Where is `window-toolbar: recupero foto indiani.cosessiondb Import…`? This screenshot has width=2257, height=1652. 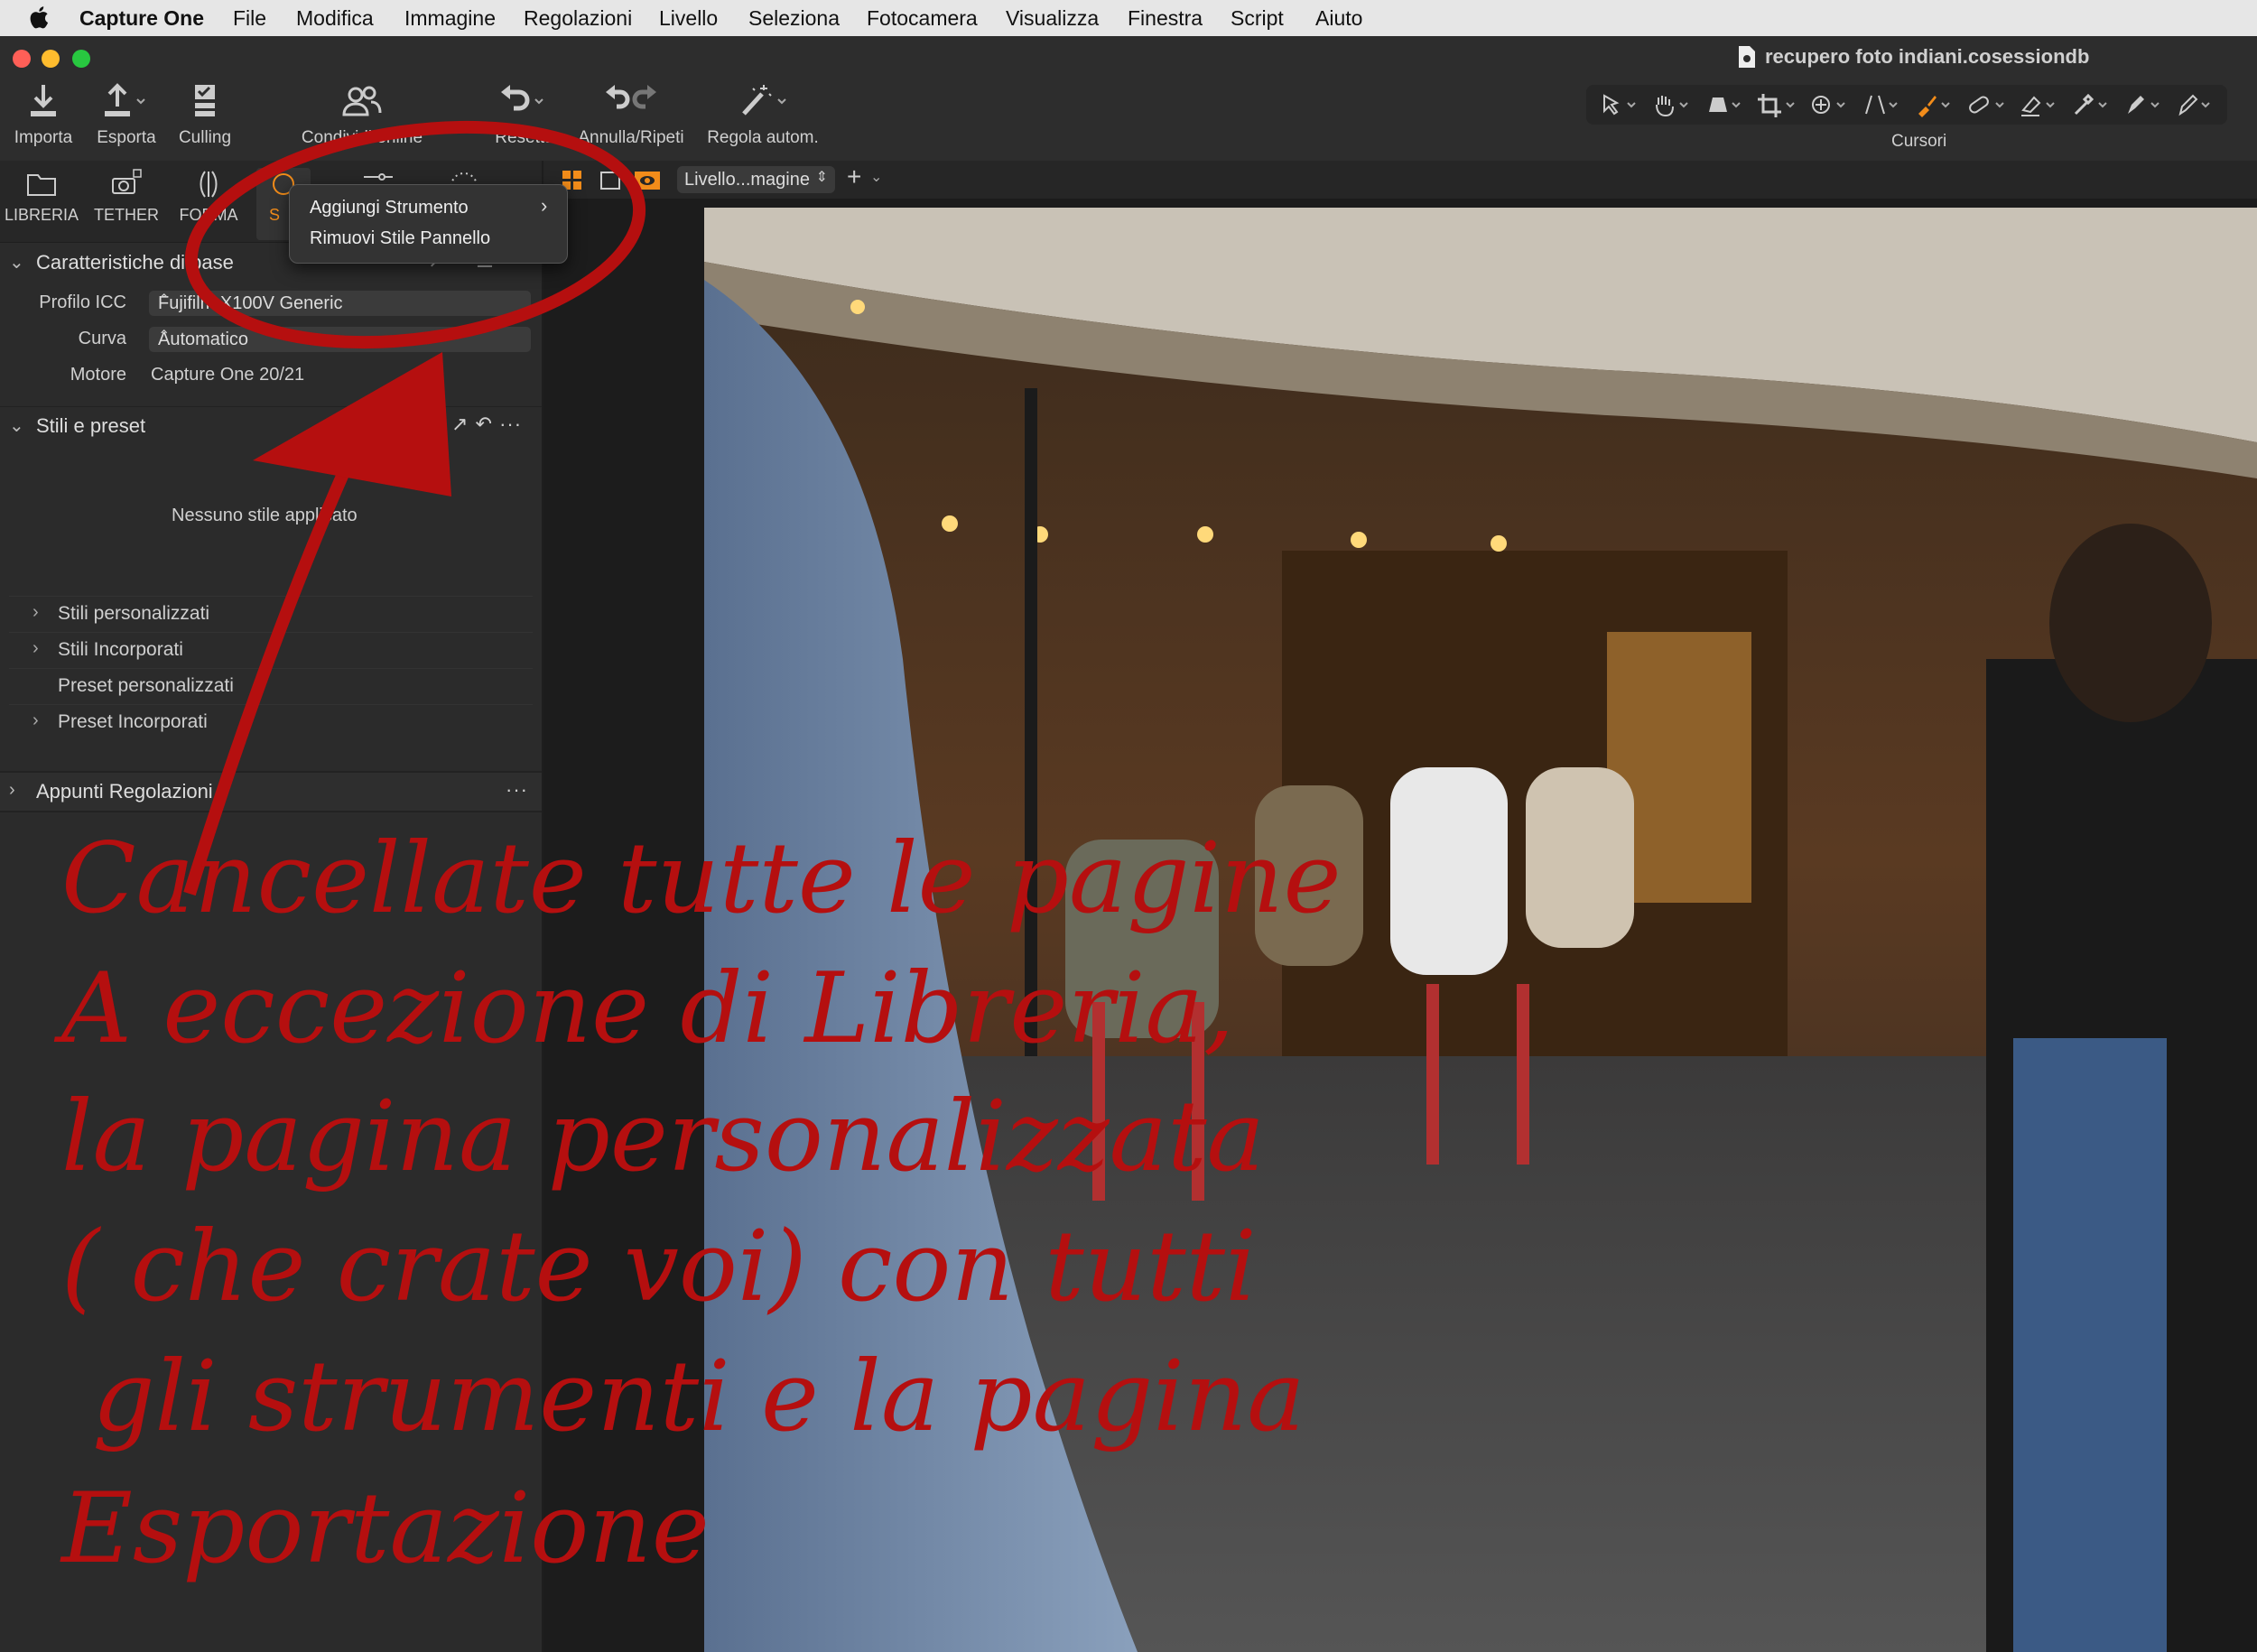
window-toolbar: recupero foto indiani.cosessiondb Import… is located at coordinates (1129, 98).